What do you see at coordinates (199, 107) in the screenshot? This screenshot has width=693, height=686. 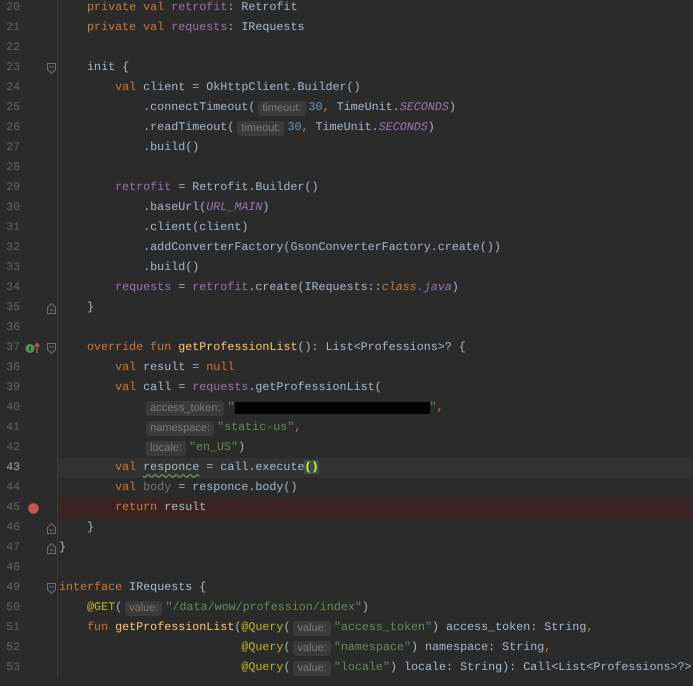 I see `code-text: .connectTimeout(` at bounding box center [199, 107].